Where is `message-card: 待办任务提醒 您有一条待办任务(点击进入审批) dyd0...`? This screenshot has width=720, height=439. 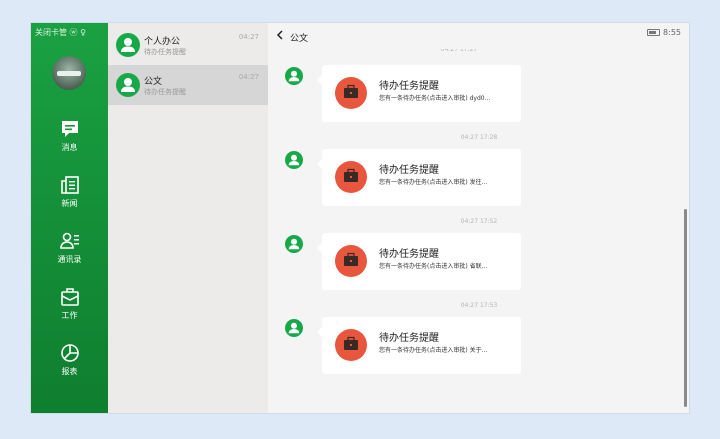
message-card: 待办任务提醒 您有一条待办任务(点击进入审批) dyd0... is located at coordinates (419, 93).